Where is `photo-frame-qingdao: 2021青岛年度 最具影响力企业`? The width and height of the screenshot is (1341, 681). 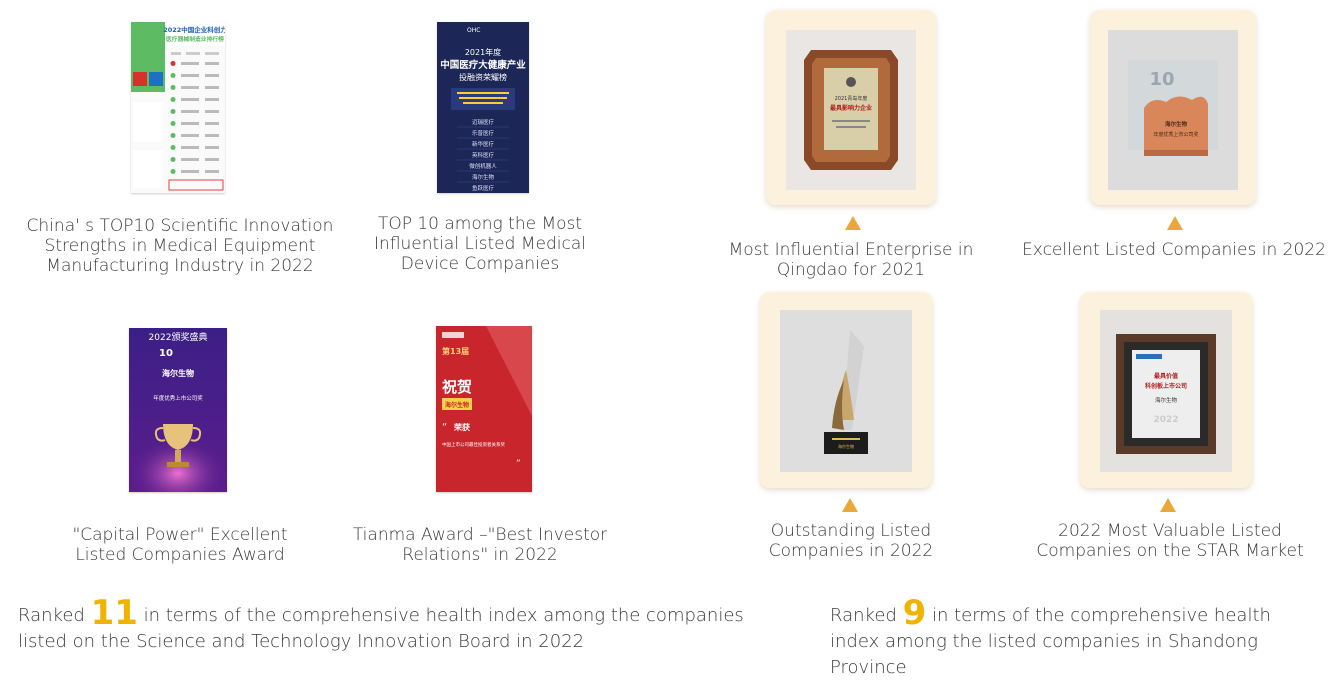 photo-frame-qingdao: 2021青岛年度 最具影响力企业 is located at coordinates (851, 107).